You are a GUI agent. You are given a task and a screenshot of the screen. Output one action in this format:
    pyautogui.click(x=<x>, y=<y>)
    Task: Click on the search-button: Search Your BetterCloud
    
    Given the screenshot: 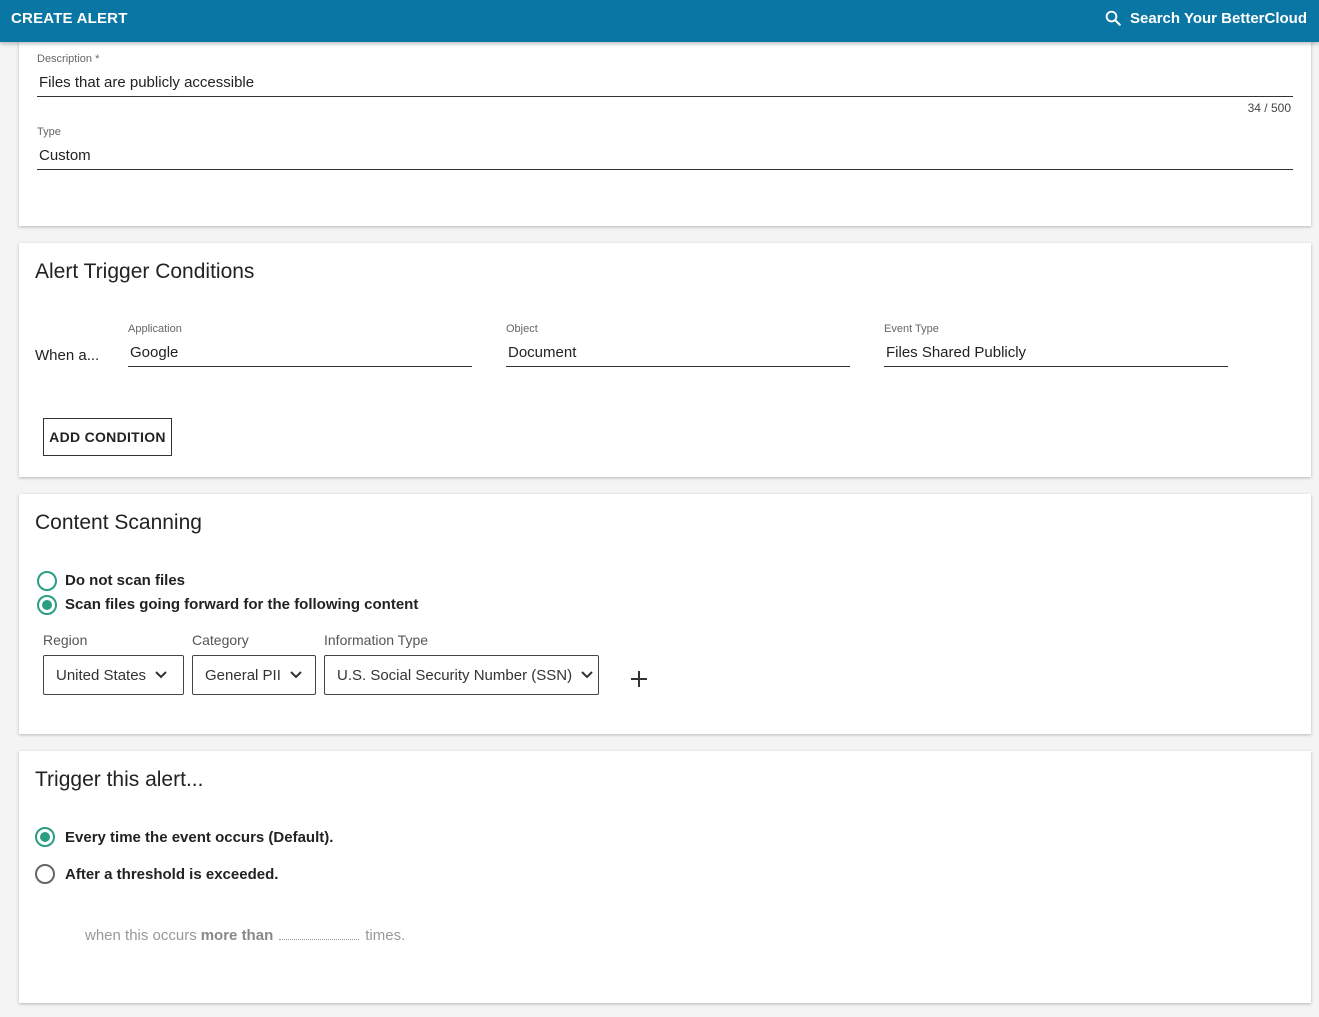 What is the action you would take?
    pyautogui.click(x=1205, y=18)
    